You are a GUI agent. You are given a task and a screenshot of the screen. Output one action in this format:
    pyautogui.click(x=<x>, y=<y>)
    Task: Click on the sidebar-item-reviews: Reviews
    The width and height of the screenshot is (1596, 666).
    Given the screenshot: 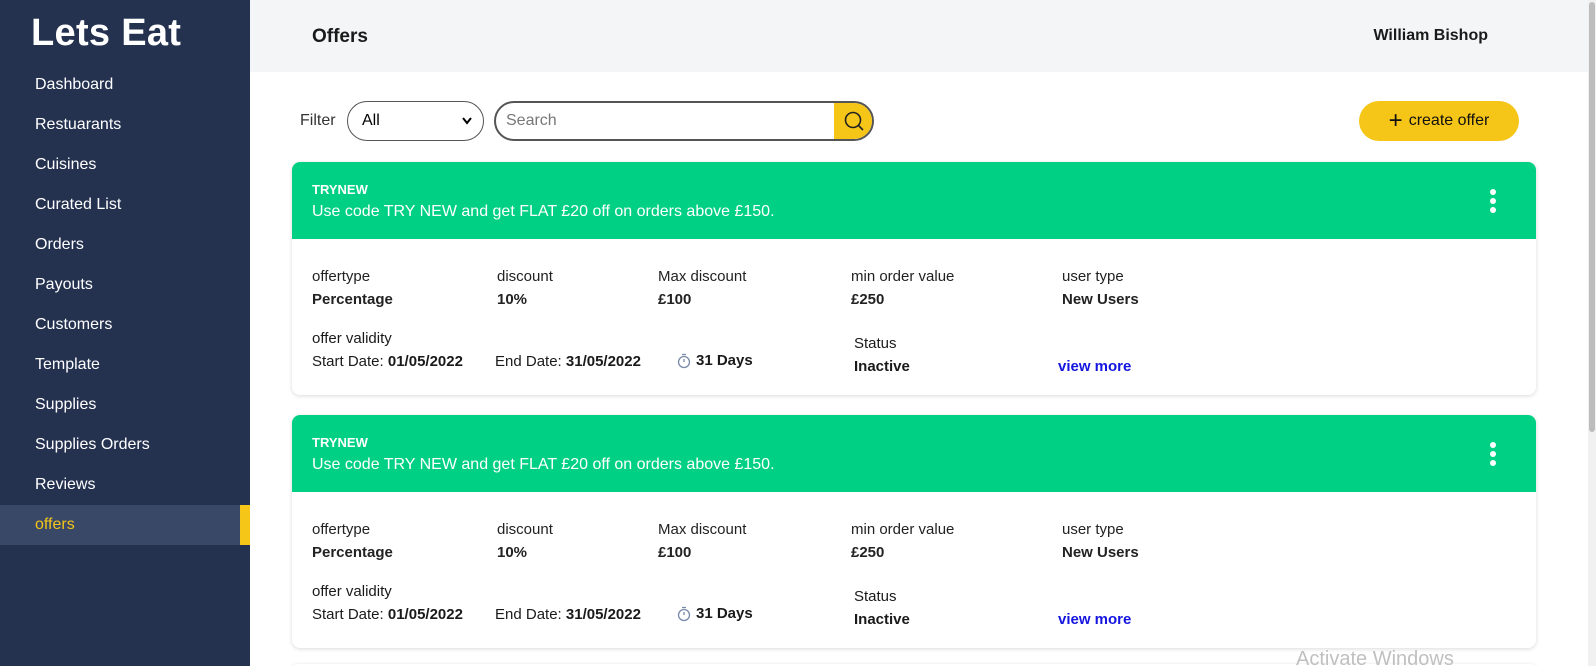 What is the action you would take?
    pyautogui.click(x=125, y=485)
    